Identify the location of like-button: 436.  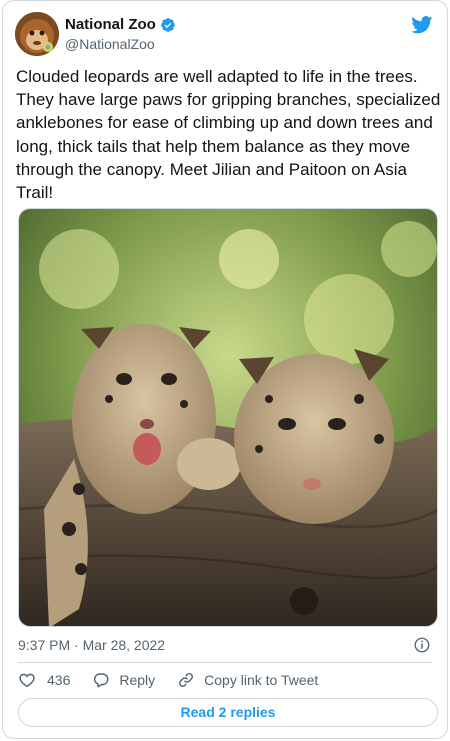
(44, 680).